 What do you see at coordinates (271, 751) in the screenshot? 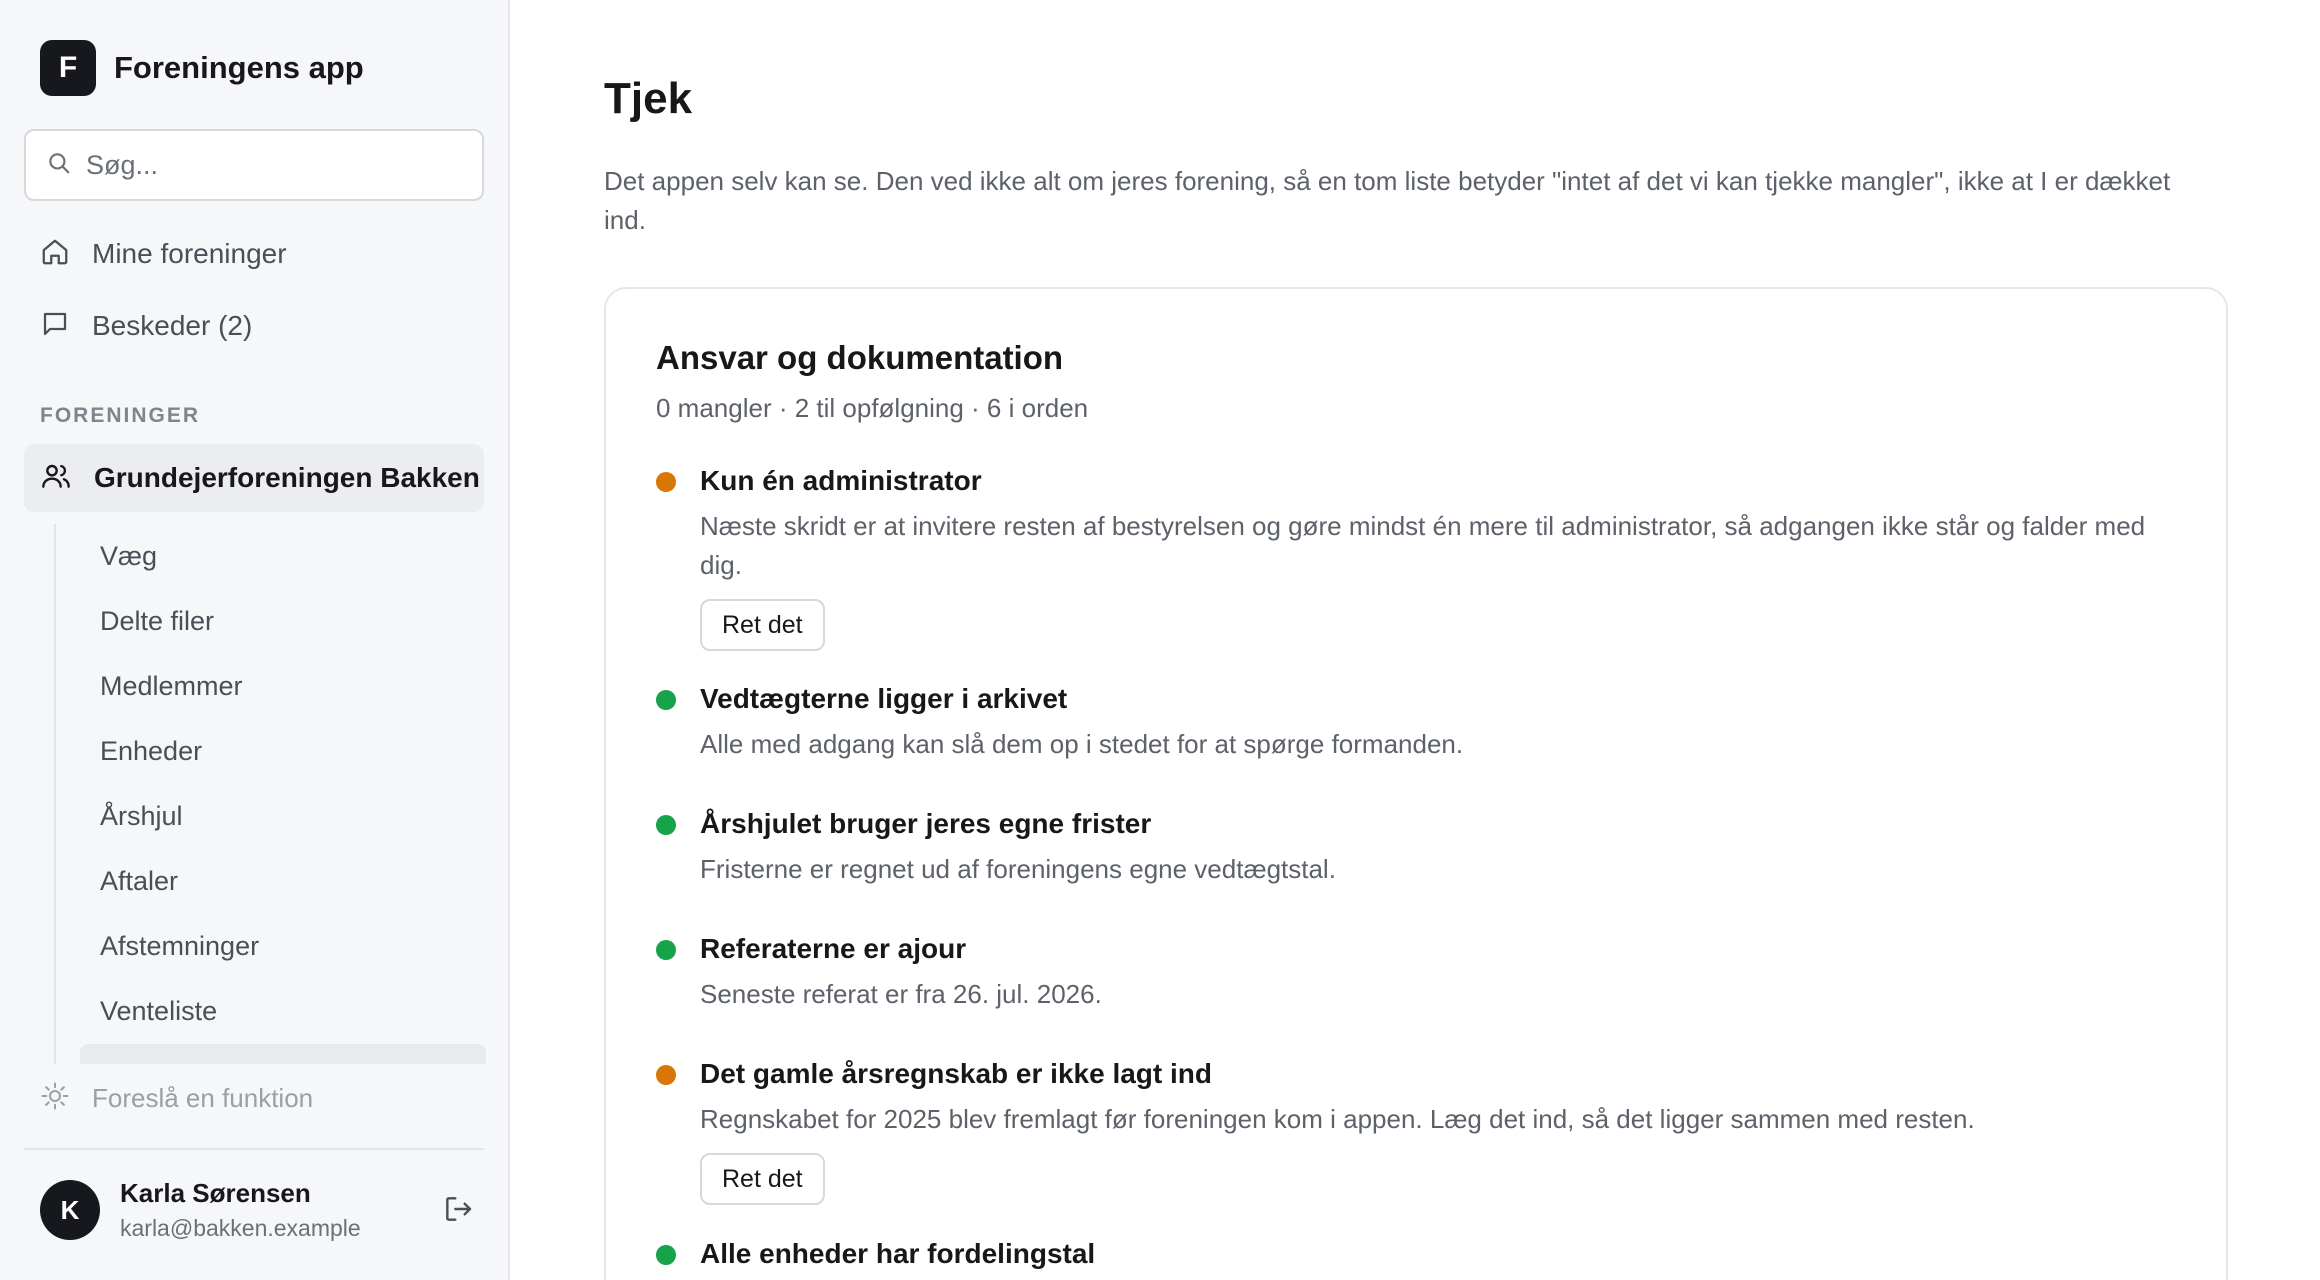
I see `subnav-item-enheder: Enheder` at bounding box center [271, 751].